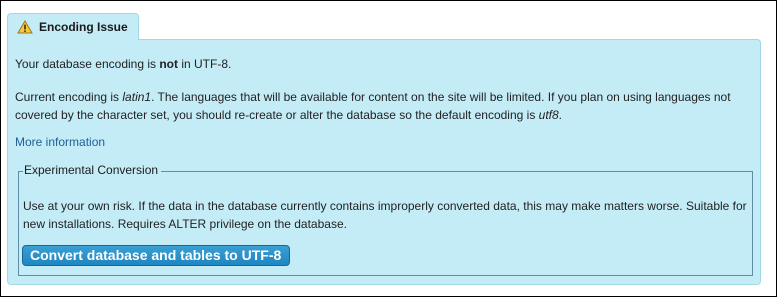 The height and width of the screenshot is (297, 777). What do you see at coordinates (168, 64) in the screenshot?
I see `status-emphasis: not` at bounding box center [168, 64].